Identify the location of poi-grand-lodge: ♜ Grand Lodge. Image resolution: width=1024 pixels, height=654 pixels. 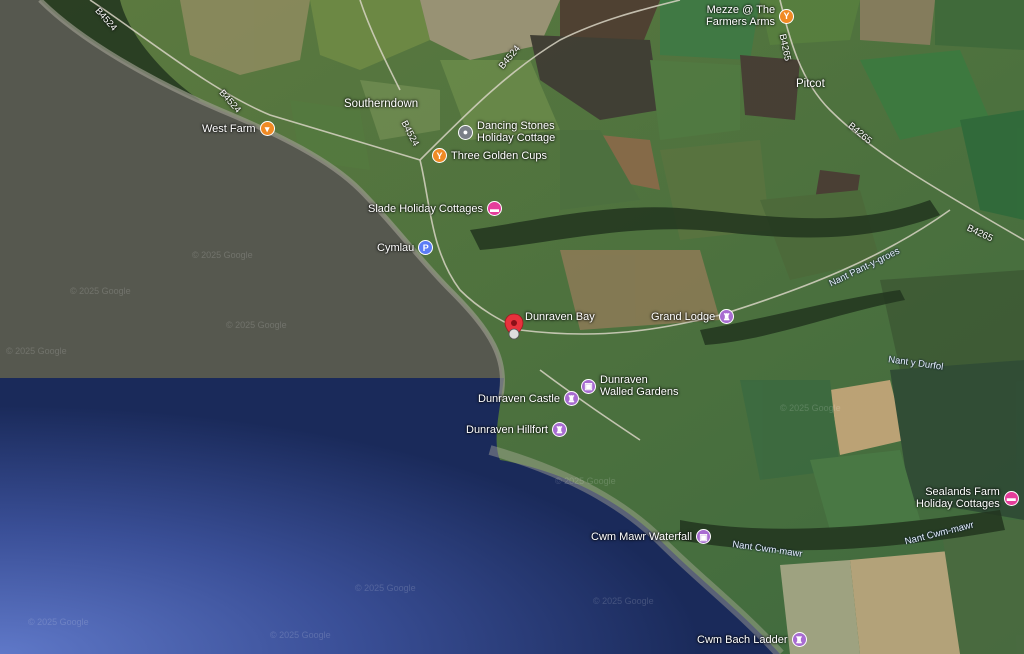
(693, 316).